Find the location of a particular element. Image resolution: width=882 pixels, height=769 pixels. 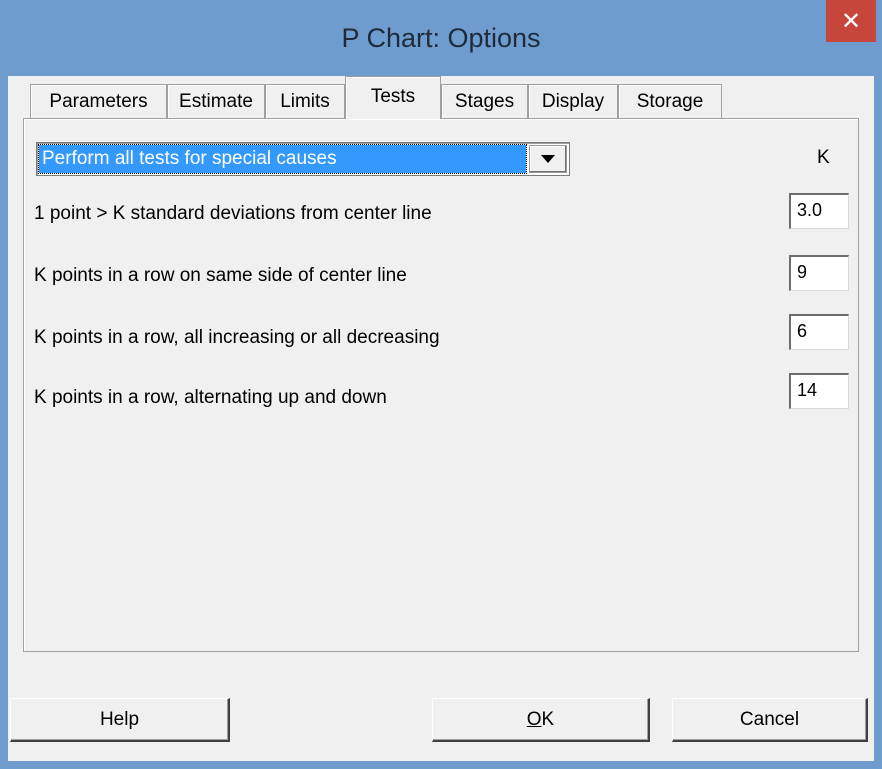

tab-label: Limits is located at coordinates (305, 101).